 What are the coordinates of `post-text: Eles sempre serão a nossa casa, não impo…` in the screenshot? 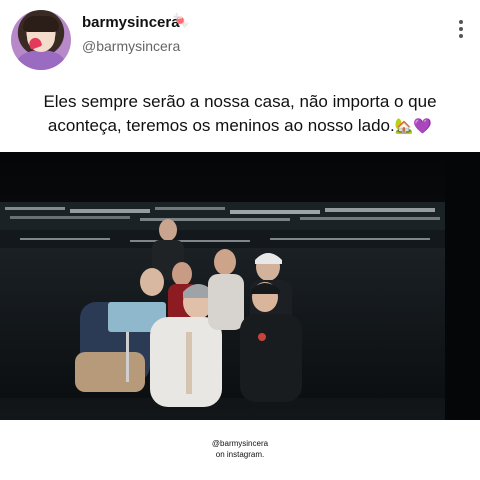 It's located at (240, 114).